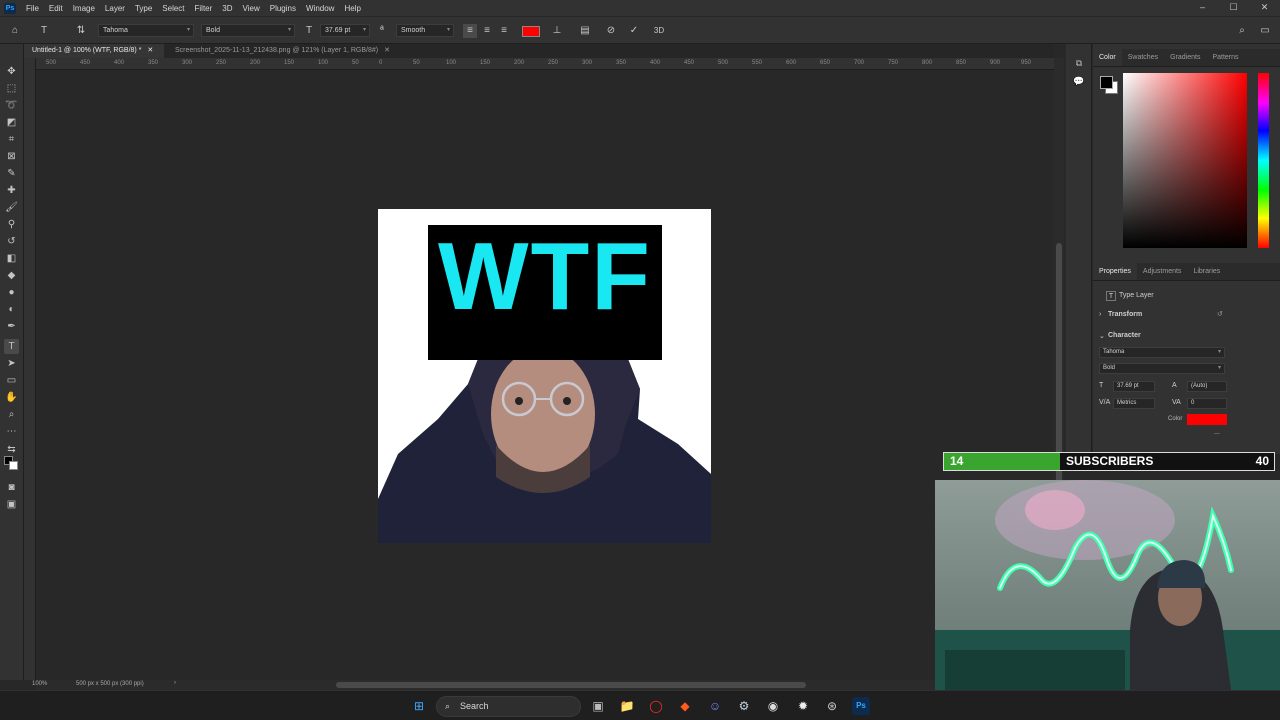 The height and width of the screenshot is (720, 1280). I want to click on brave-browser-icon: ◆, so click(685, 706).